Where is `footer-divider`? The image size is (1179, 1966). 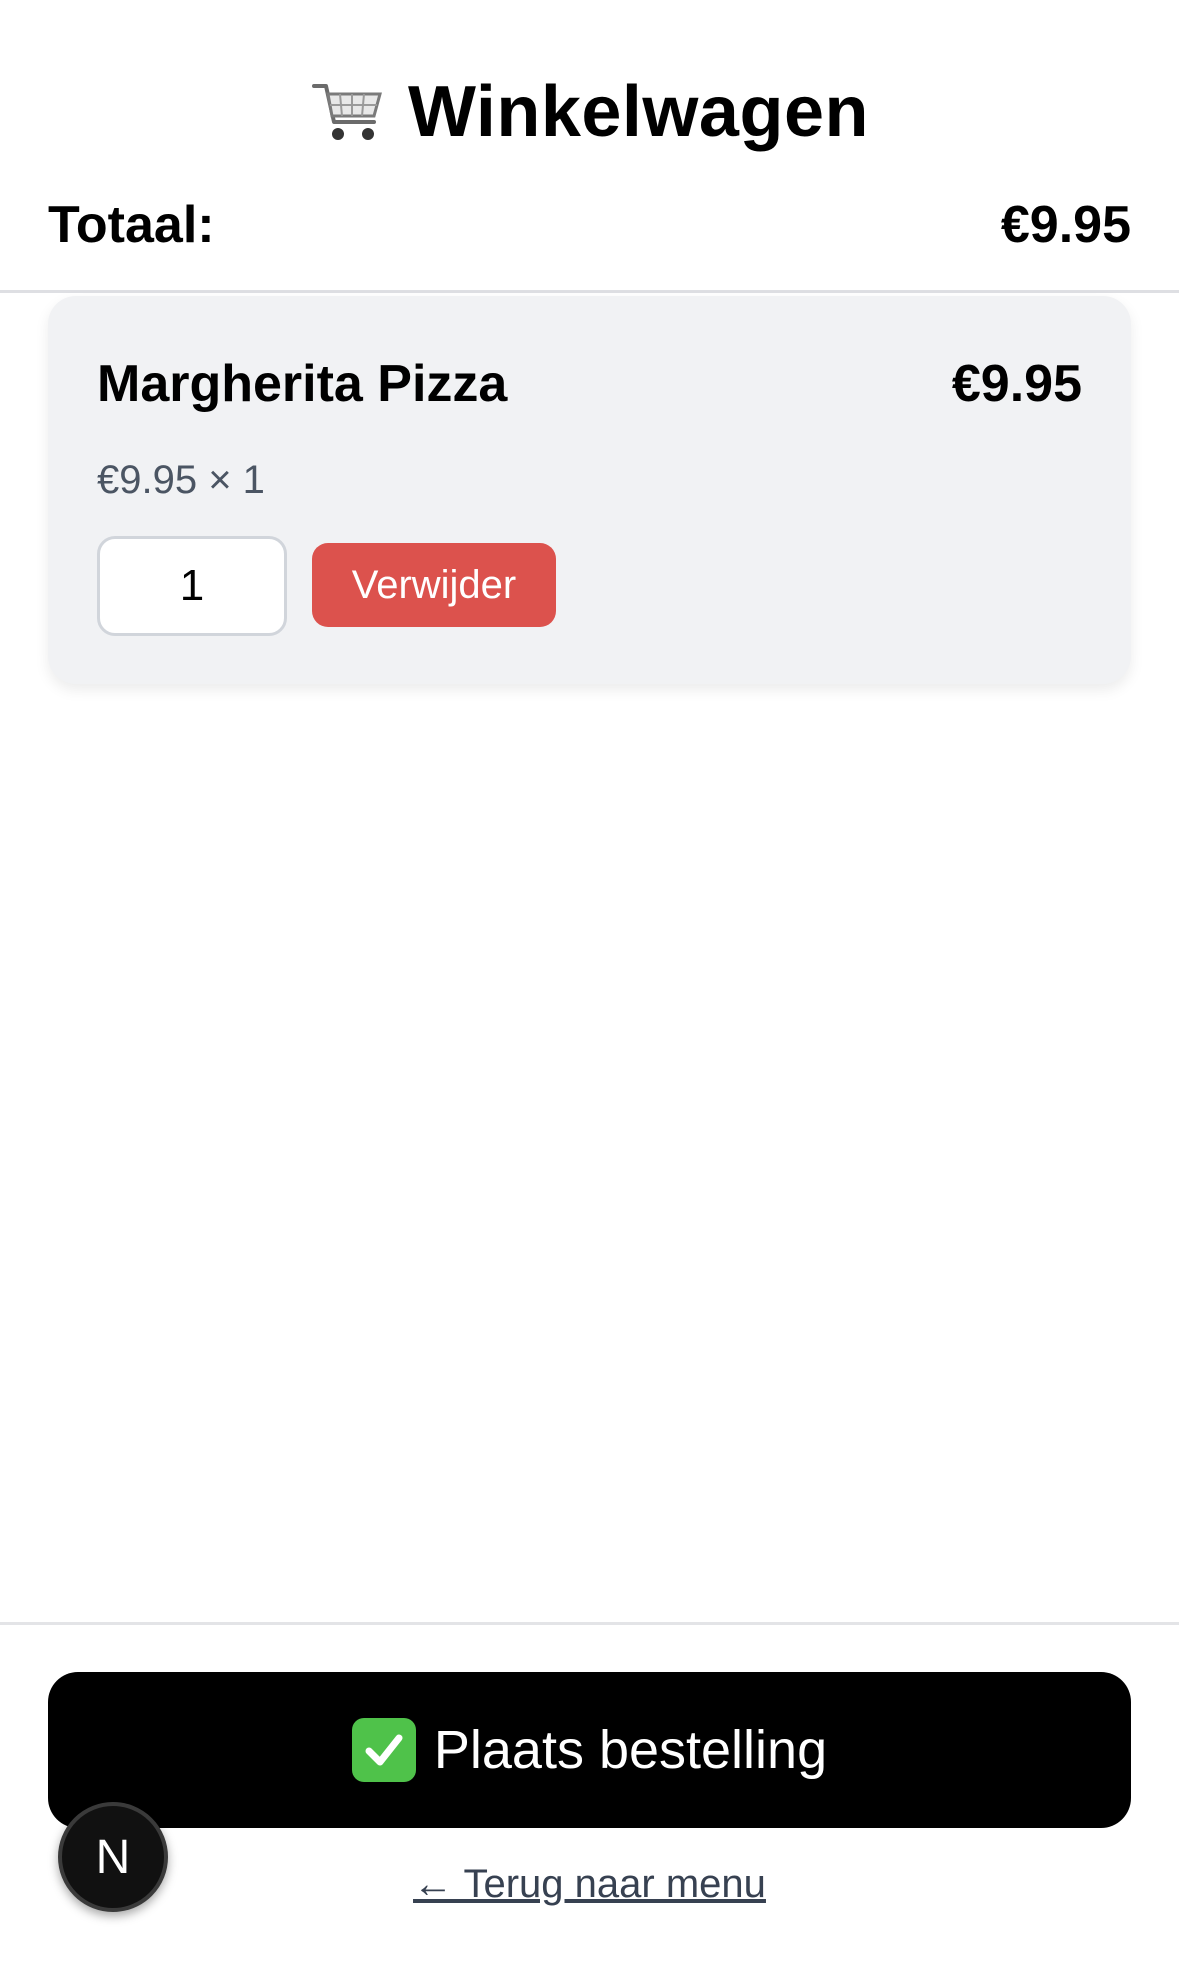
footer-divider is located at coordinates (589, 1623).